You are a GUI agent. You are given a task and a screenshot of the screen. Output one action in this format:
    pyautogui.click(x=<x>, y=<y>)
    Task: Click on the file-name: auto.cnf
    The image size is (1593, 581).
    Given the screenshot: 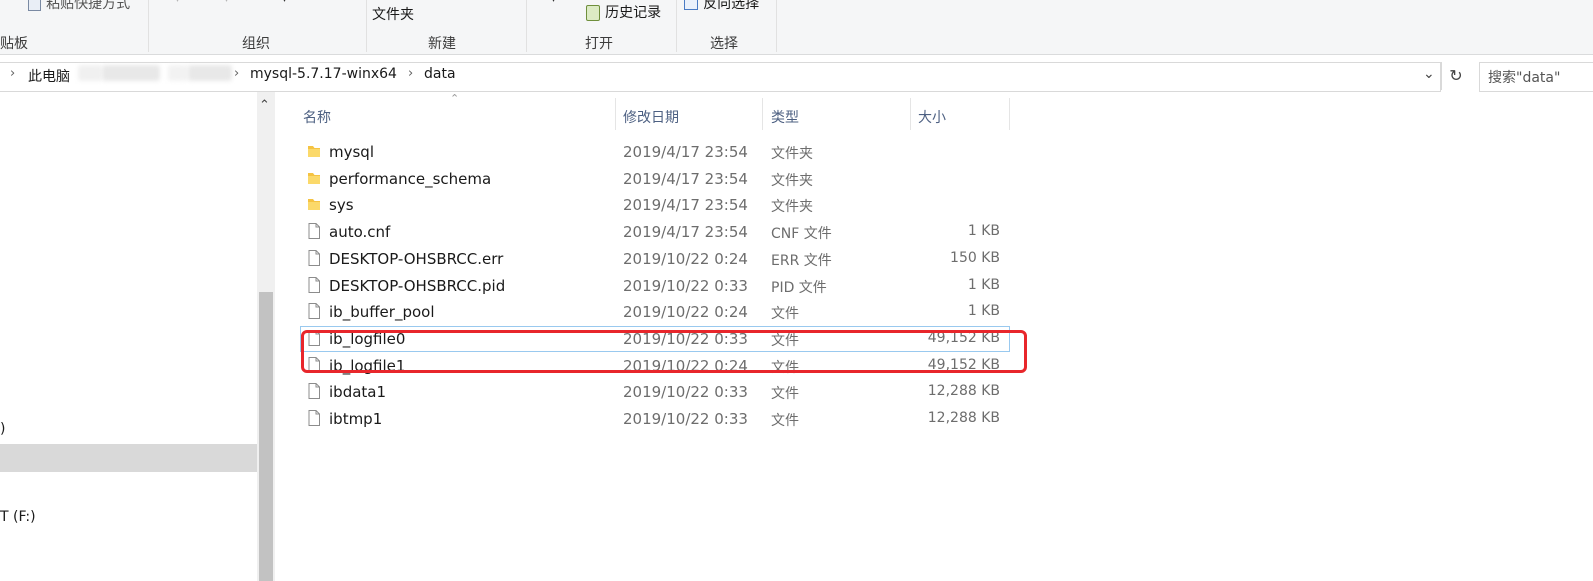 What is the action you would take?
    pyautogui.click(x=360, y=232)
    